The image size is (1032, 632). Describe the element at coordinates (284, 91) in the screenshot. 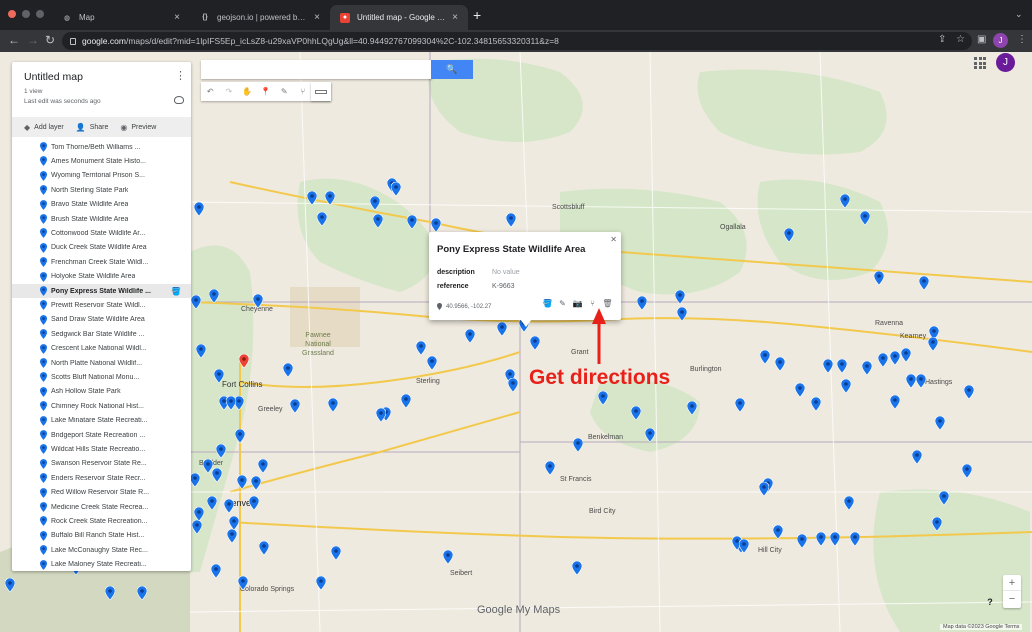

I see `draw-line-icon: ✎` at that location.